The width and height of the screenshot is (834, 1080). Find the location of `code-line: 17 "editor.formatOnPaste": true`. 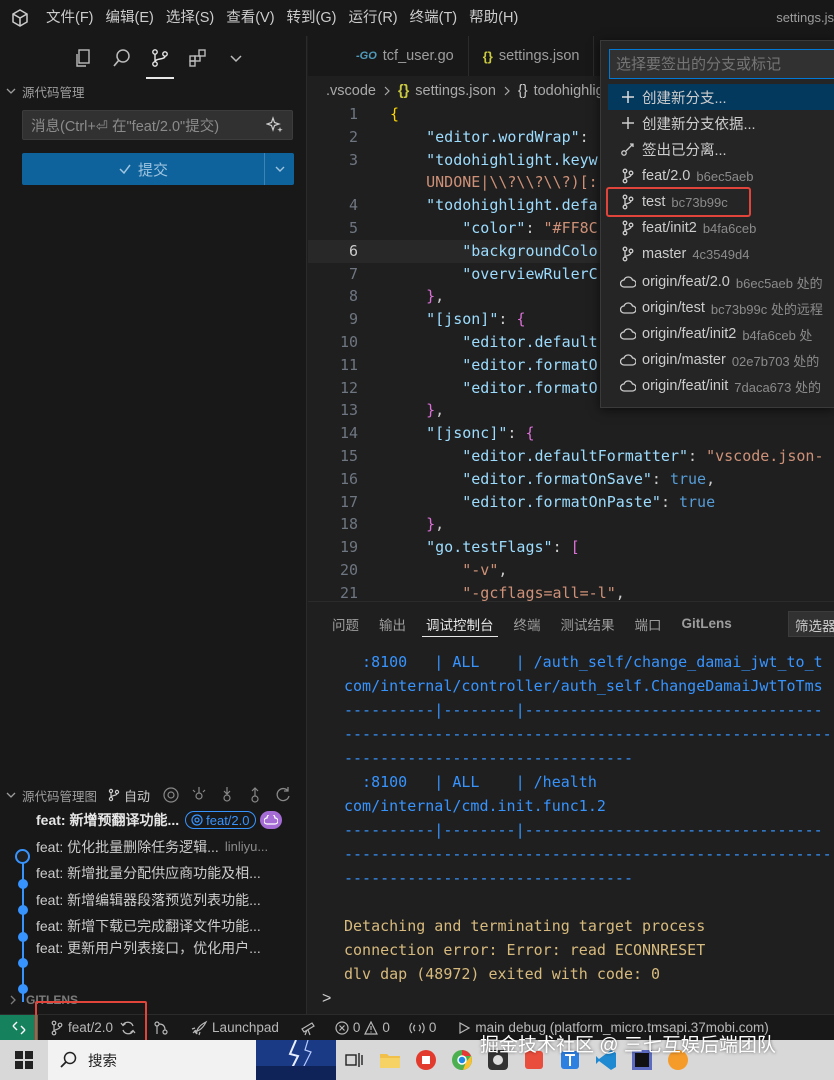

code-line: 17 "editor.formatOnPaste": true is located at coordinates (571, 502).